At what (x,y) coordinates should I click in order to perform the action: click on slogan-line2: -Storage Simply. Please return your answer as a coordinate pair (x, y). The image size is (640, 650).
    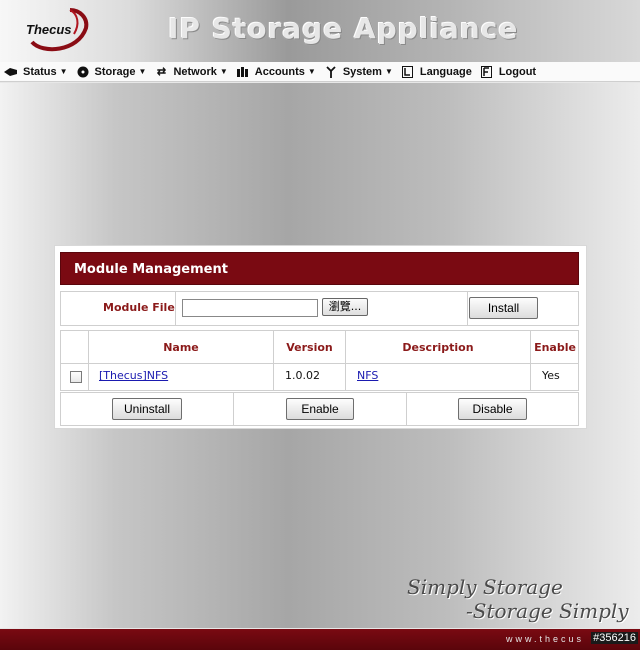
    Looking at the image, I should click on (547, 611).